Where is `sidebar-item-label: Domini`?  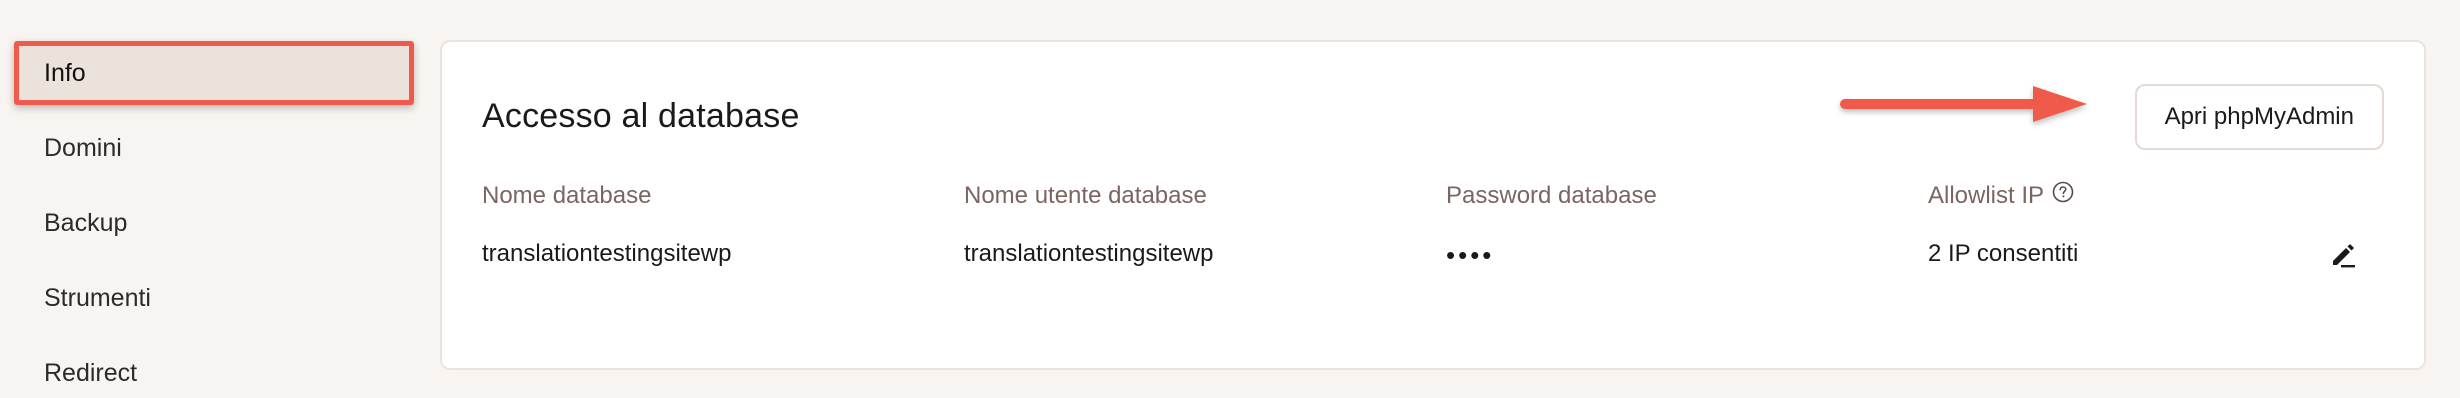 sidebar-item-label: Domini is located at coordinates (83, 147).